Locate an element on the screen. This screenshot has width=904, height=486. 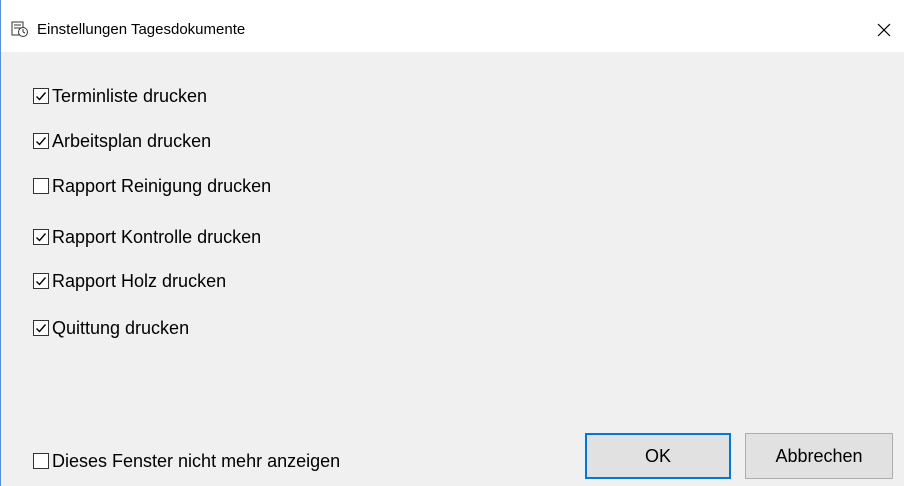
close-icon is located at coordinates (884, 30).